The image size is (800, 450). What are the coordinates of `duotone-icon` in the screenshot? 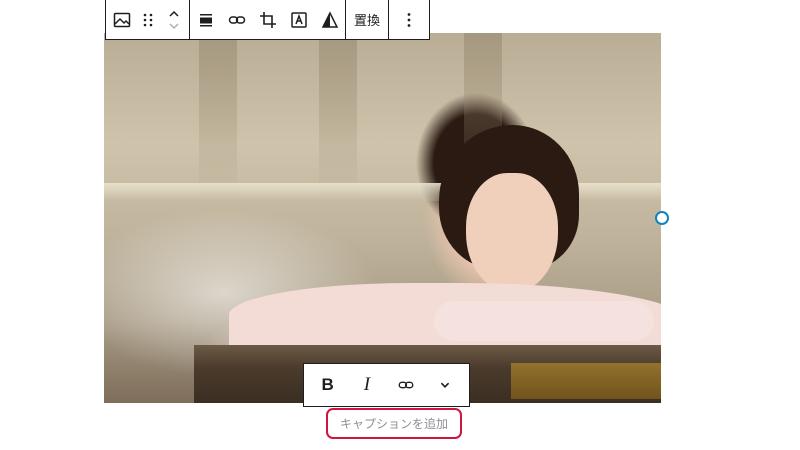 It's located at (329, 19).